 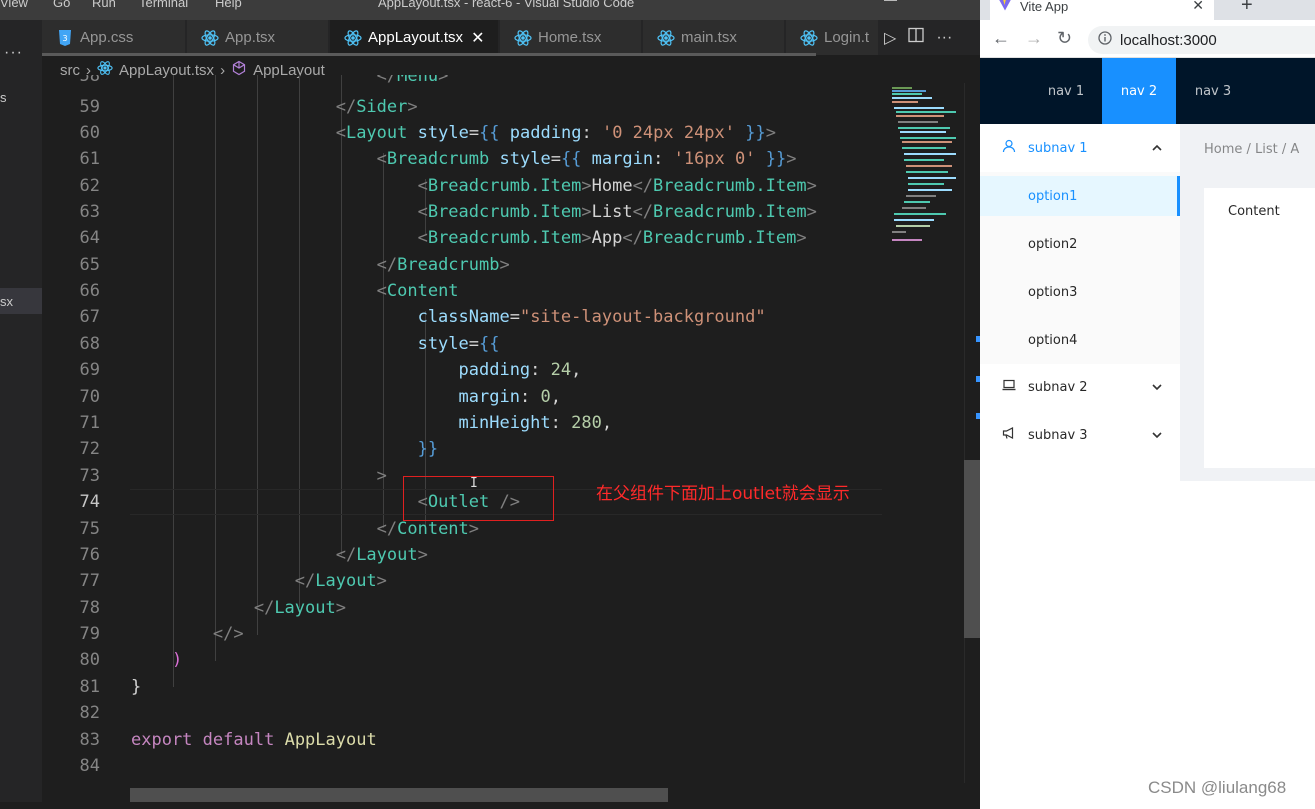 What do you see at coordinates (478, 498) in the screenshot?
I see `highlight-box` at bounding box center [478, 498].